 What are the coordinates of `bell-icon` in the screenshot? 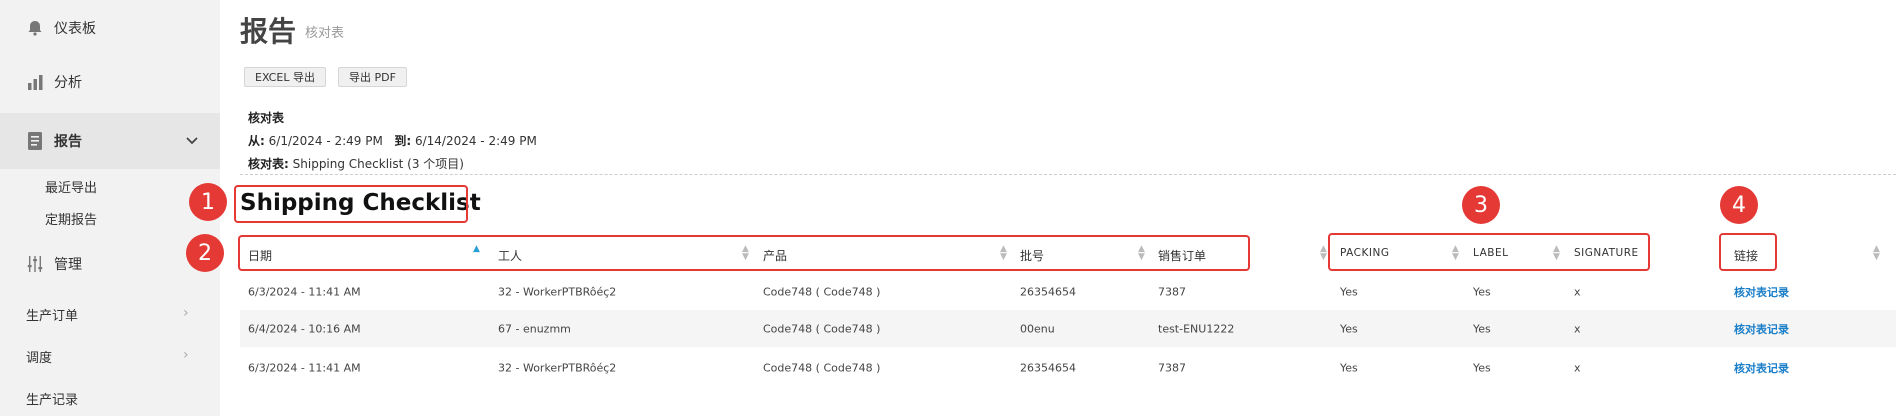 It's located at (35, 28).